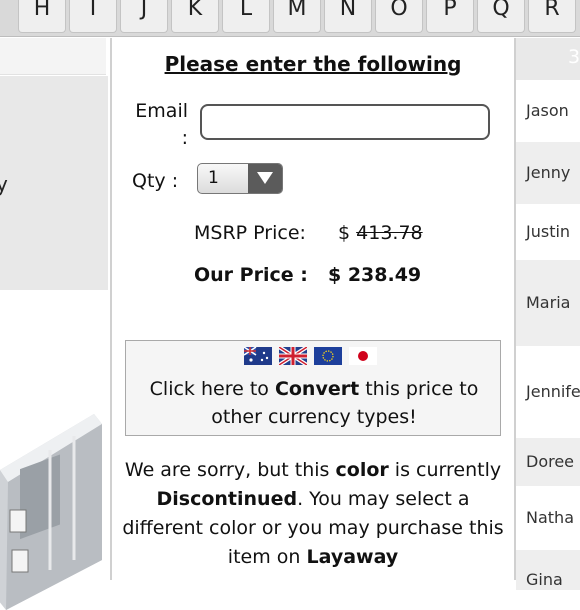  Describe the element at coordinates (250, 233) in the screenshot. I see `msrp-label: MSRP Price:` at that location.